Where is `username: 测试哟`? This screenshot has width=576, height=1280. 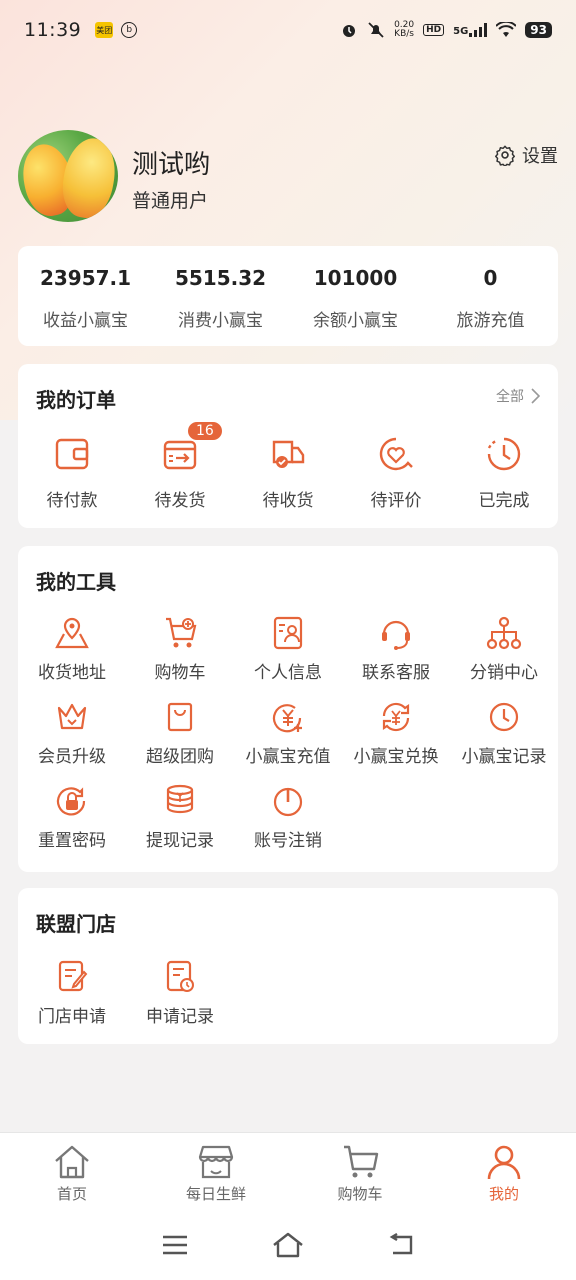 username: 测试哟 is located at coordinates (171, 165).